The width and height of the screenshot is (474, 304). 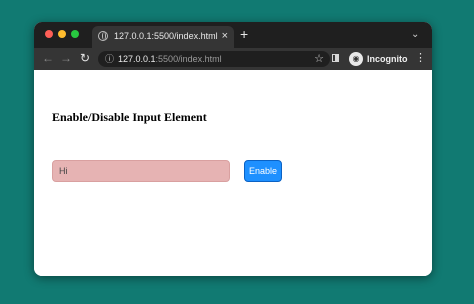 I want to click on incognito-profile: ◉ Incognito, so click(x=377, y=59).